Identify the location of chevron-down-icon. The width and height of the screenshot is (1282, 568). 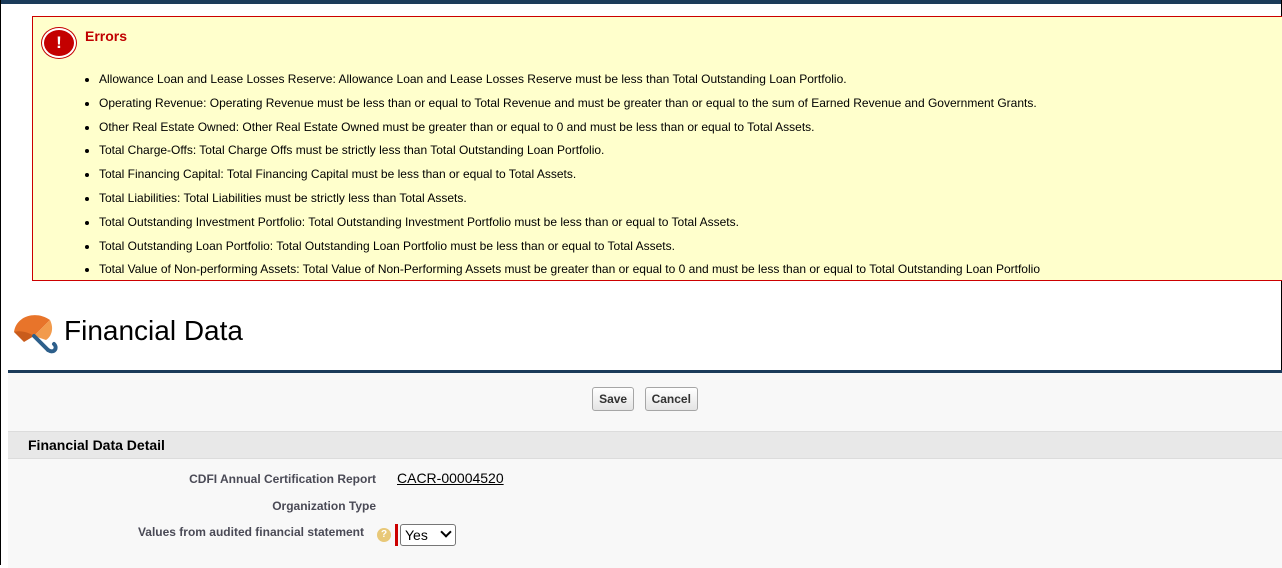
(446, 532).